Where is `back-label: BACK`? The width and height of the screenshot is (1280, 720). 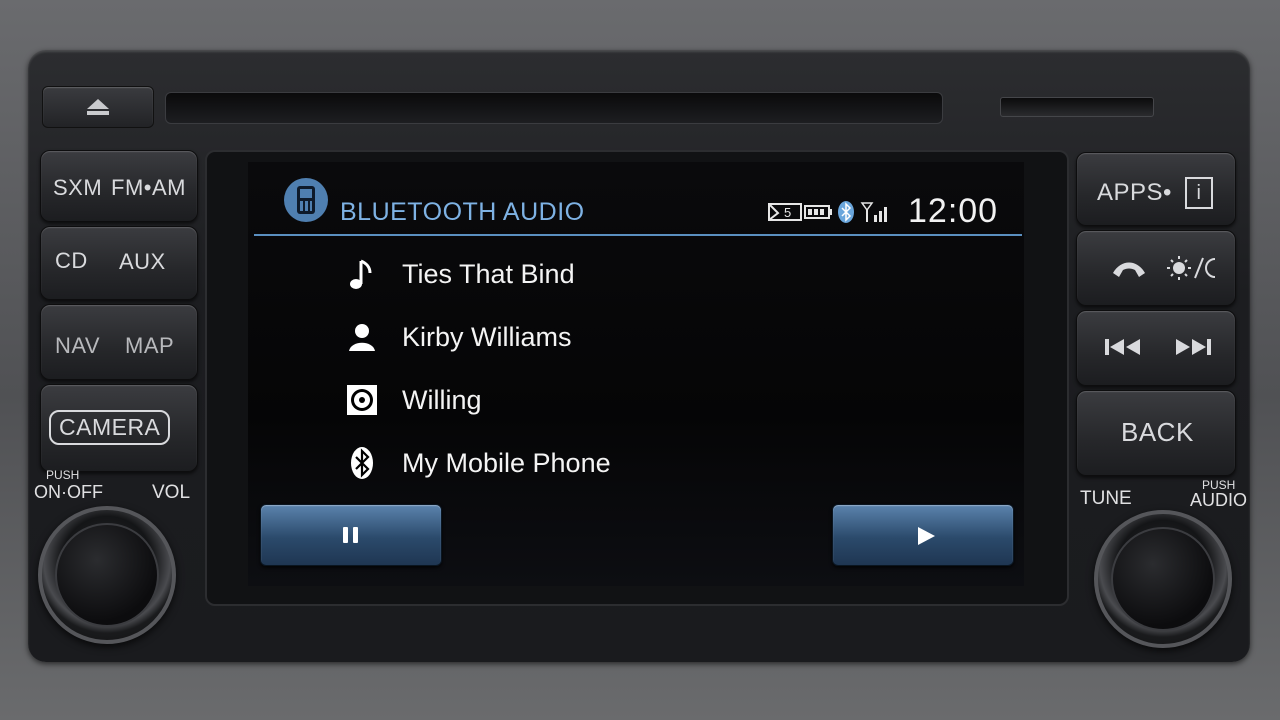 back-label: BACK is located at coordinates (1157, 432).